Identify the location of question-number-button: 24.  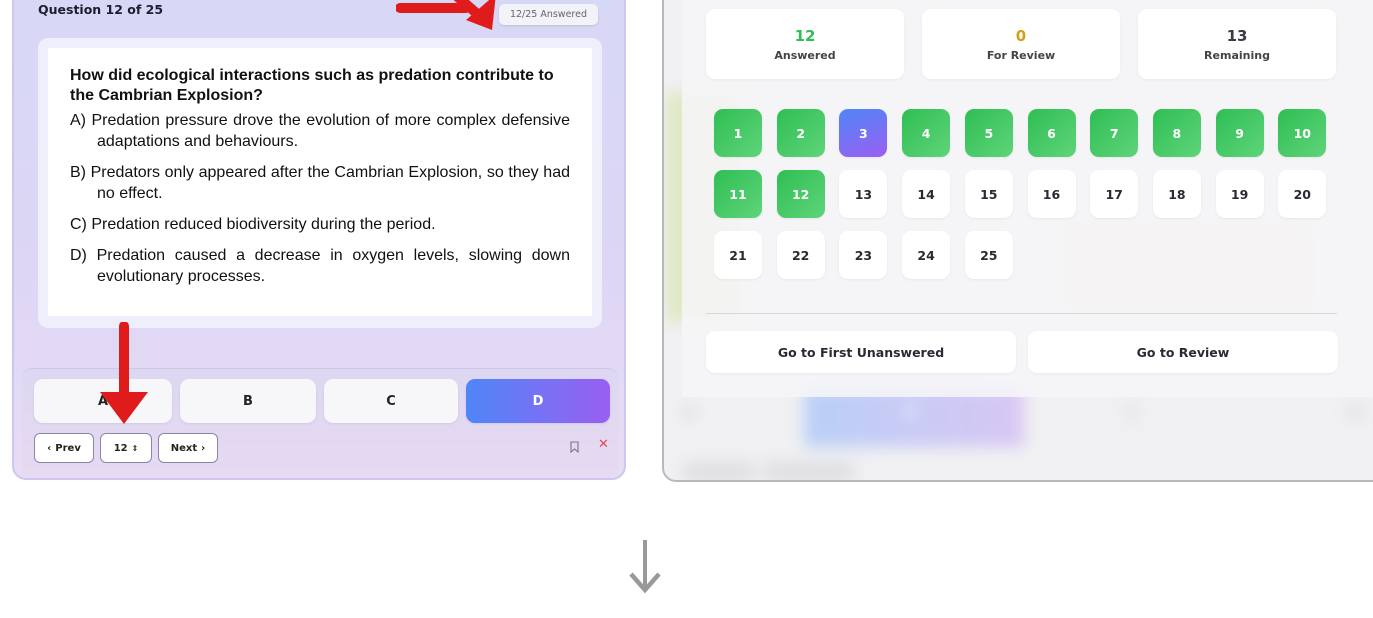
(926, 255).